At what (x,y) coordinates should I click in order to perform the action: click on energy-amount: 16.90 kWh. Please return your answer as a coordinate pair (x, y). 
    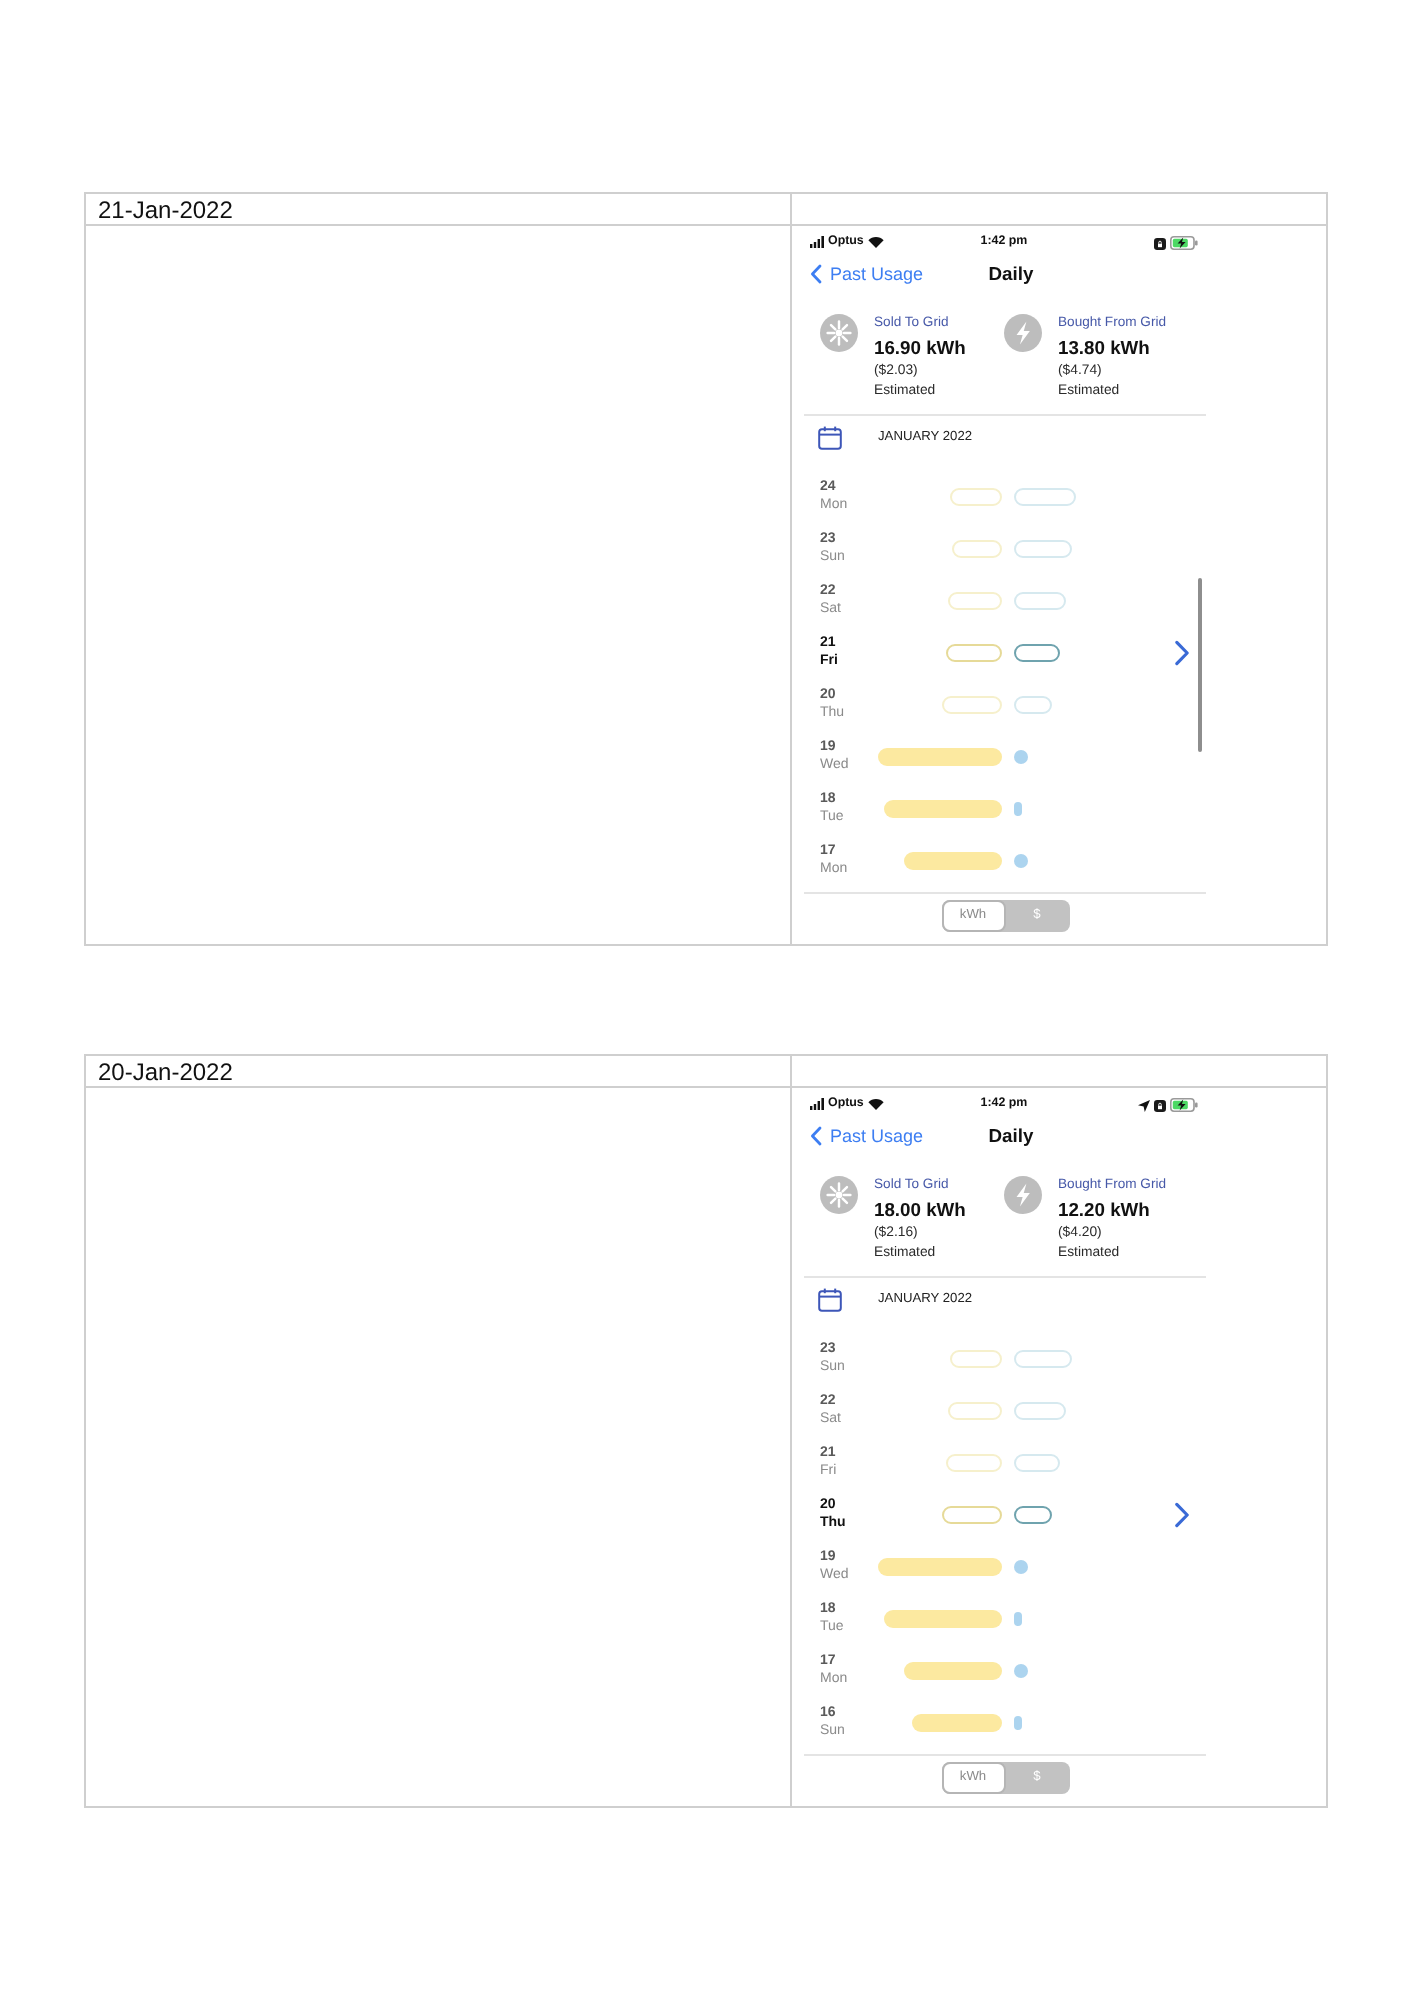
    Looking at the image, I should click on (920, 348).